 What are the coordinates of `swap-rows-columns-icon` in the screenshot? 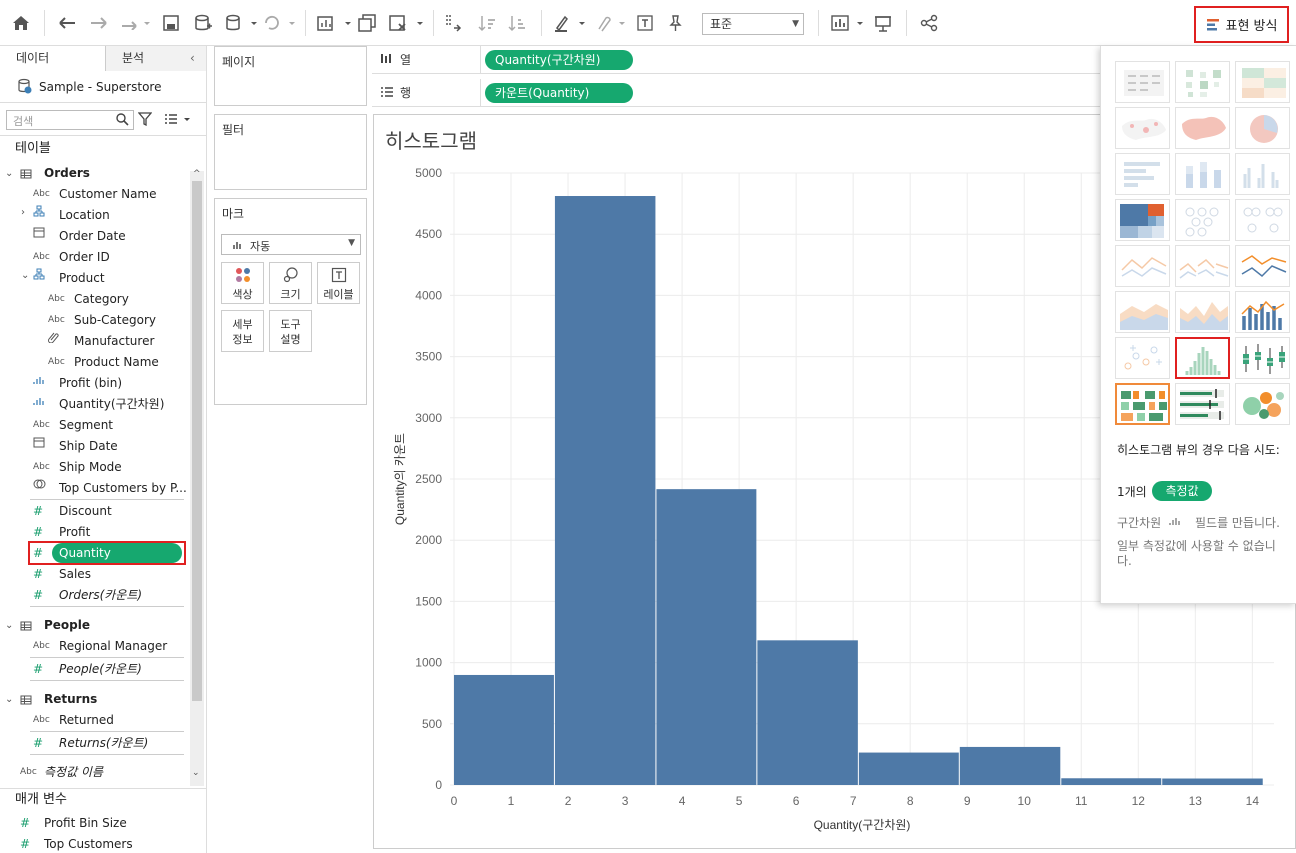 It's located at (453, 23).